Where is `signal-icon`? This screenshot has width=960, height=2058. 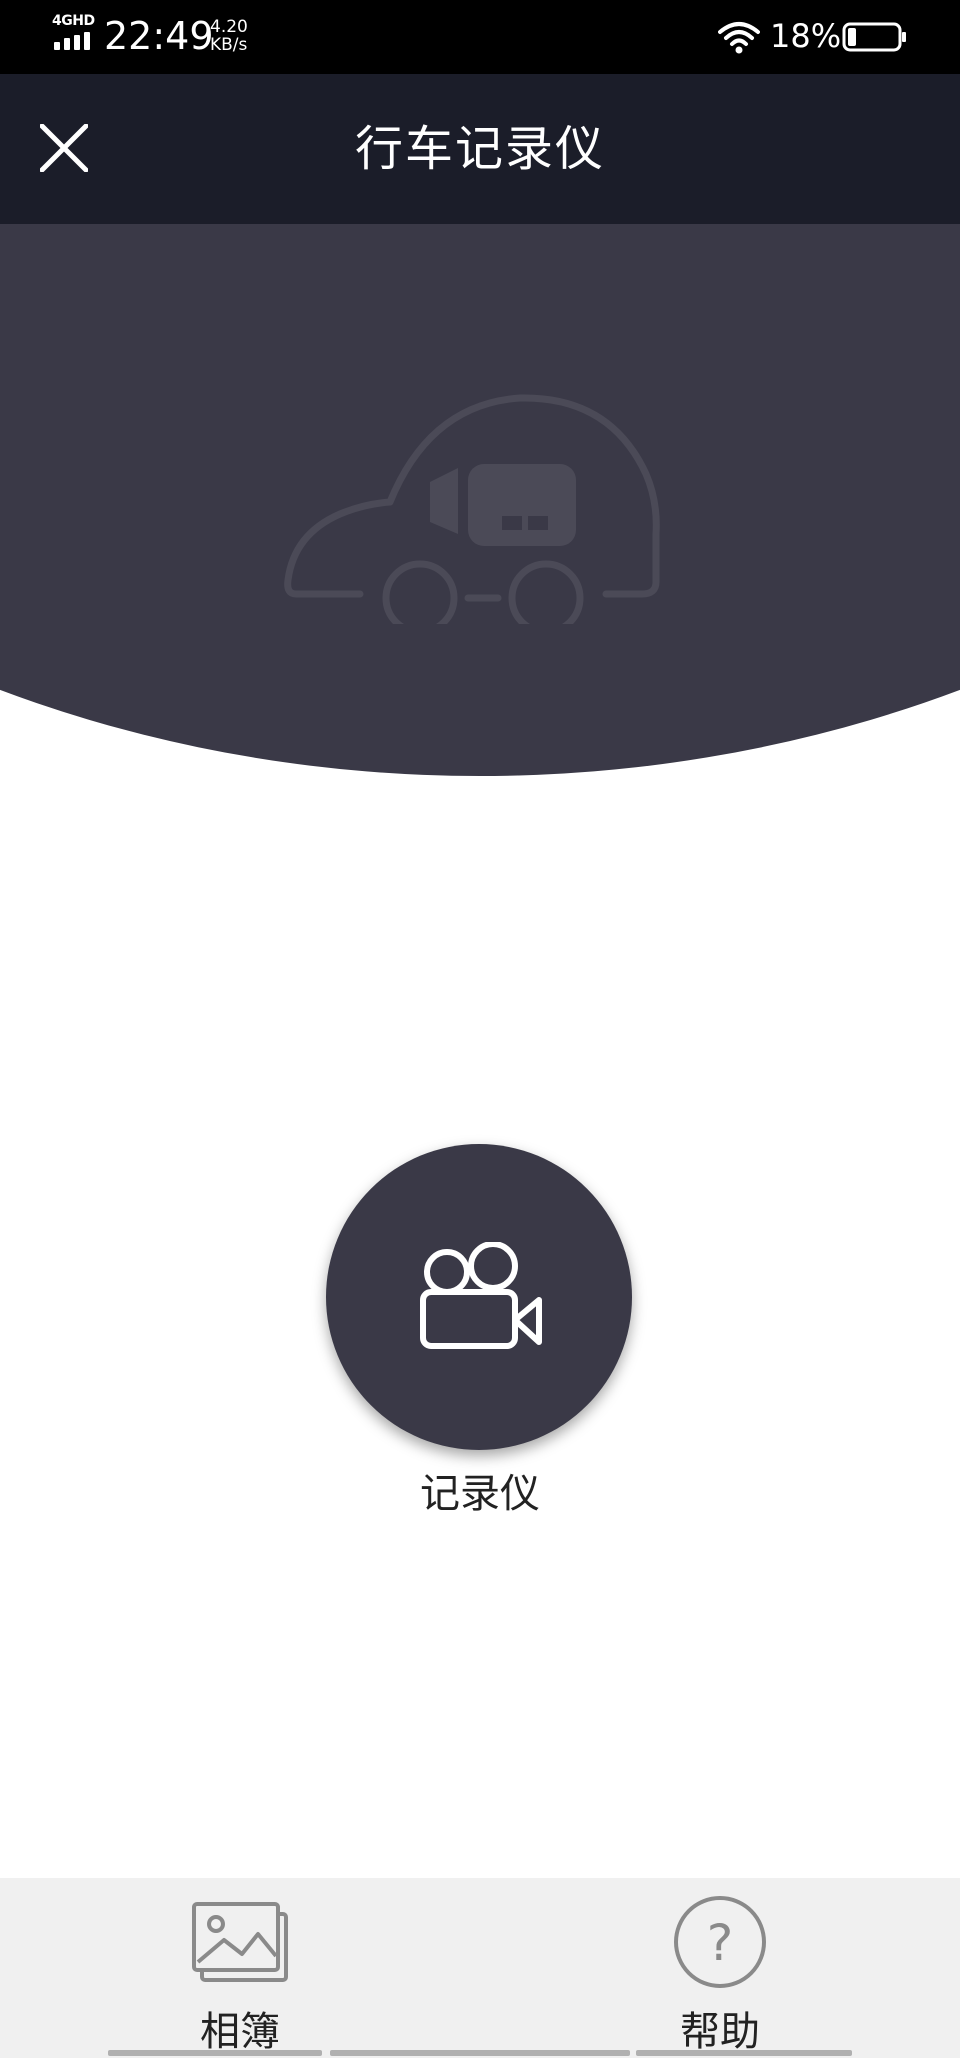 signal-icon is located at coordinates (74, 41).